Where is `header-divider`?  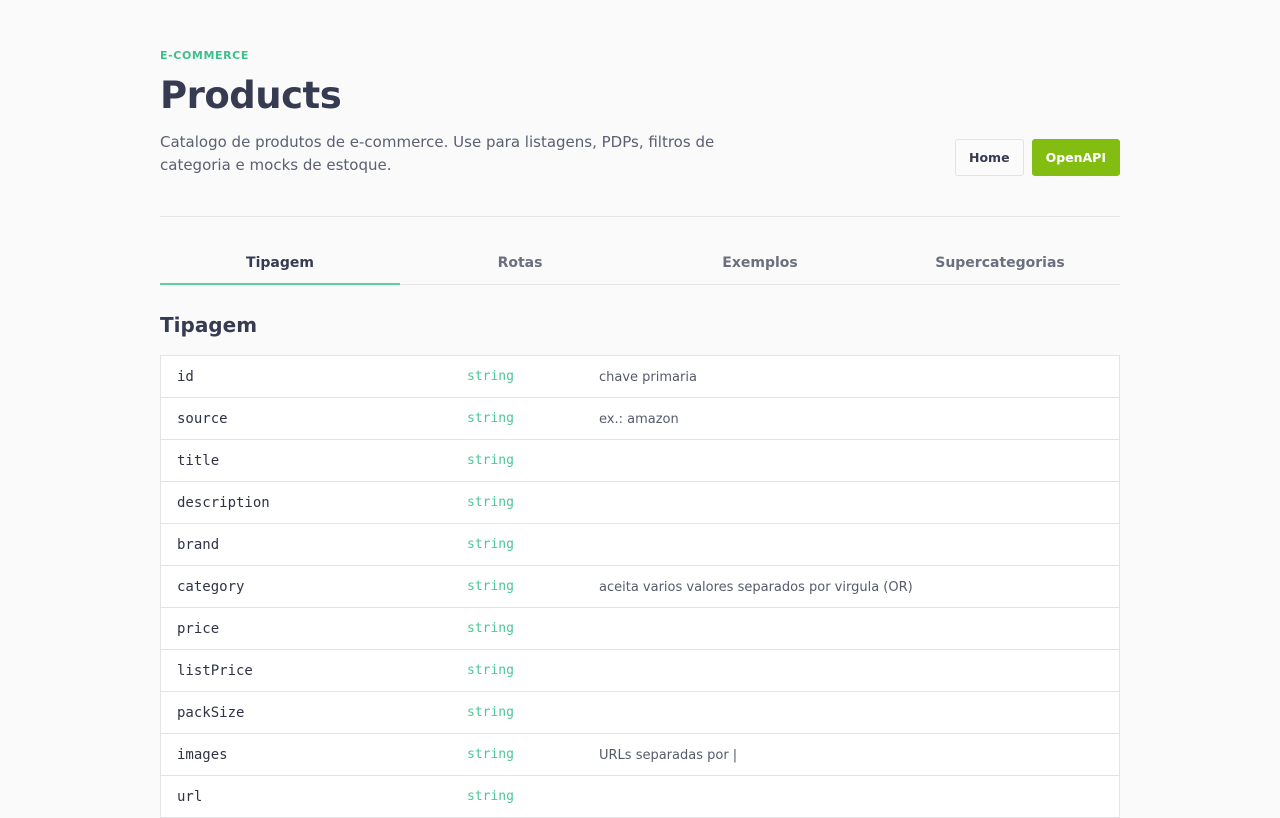
header-divider is located at coordinates (640, 216).